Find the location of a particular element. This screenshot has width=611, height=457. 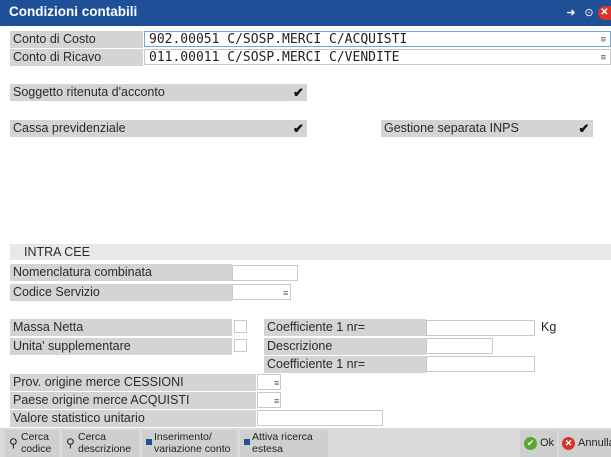

coefficiente-1-input is located at coordinates (480, 328).